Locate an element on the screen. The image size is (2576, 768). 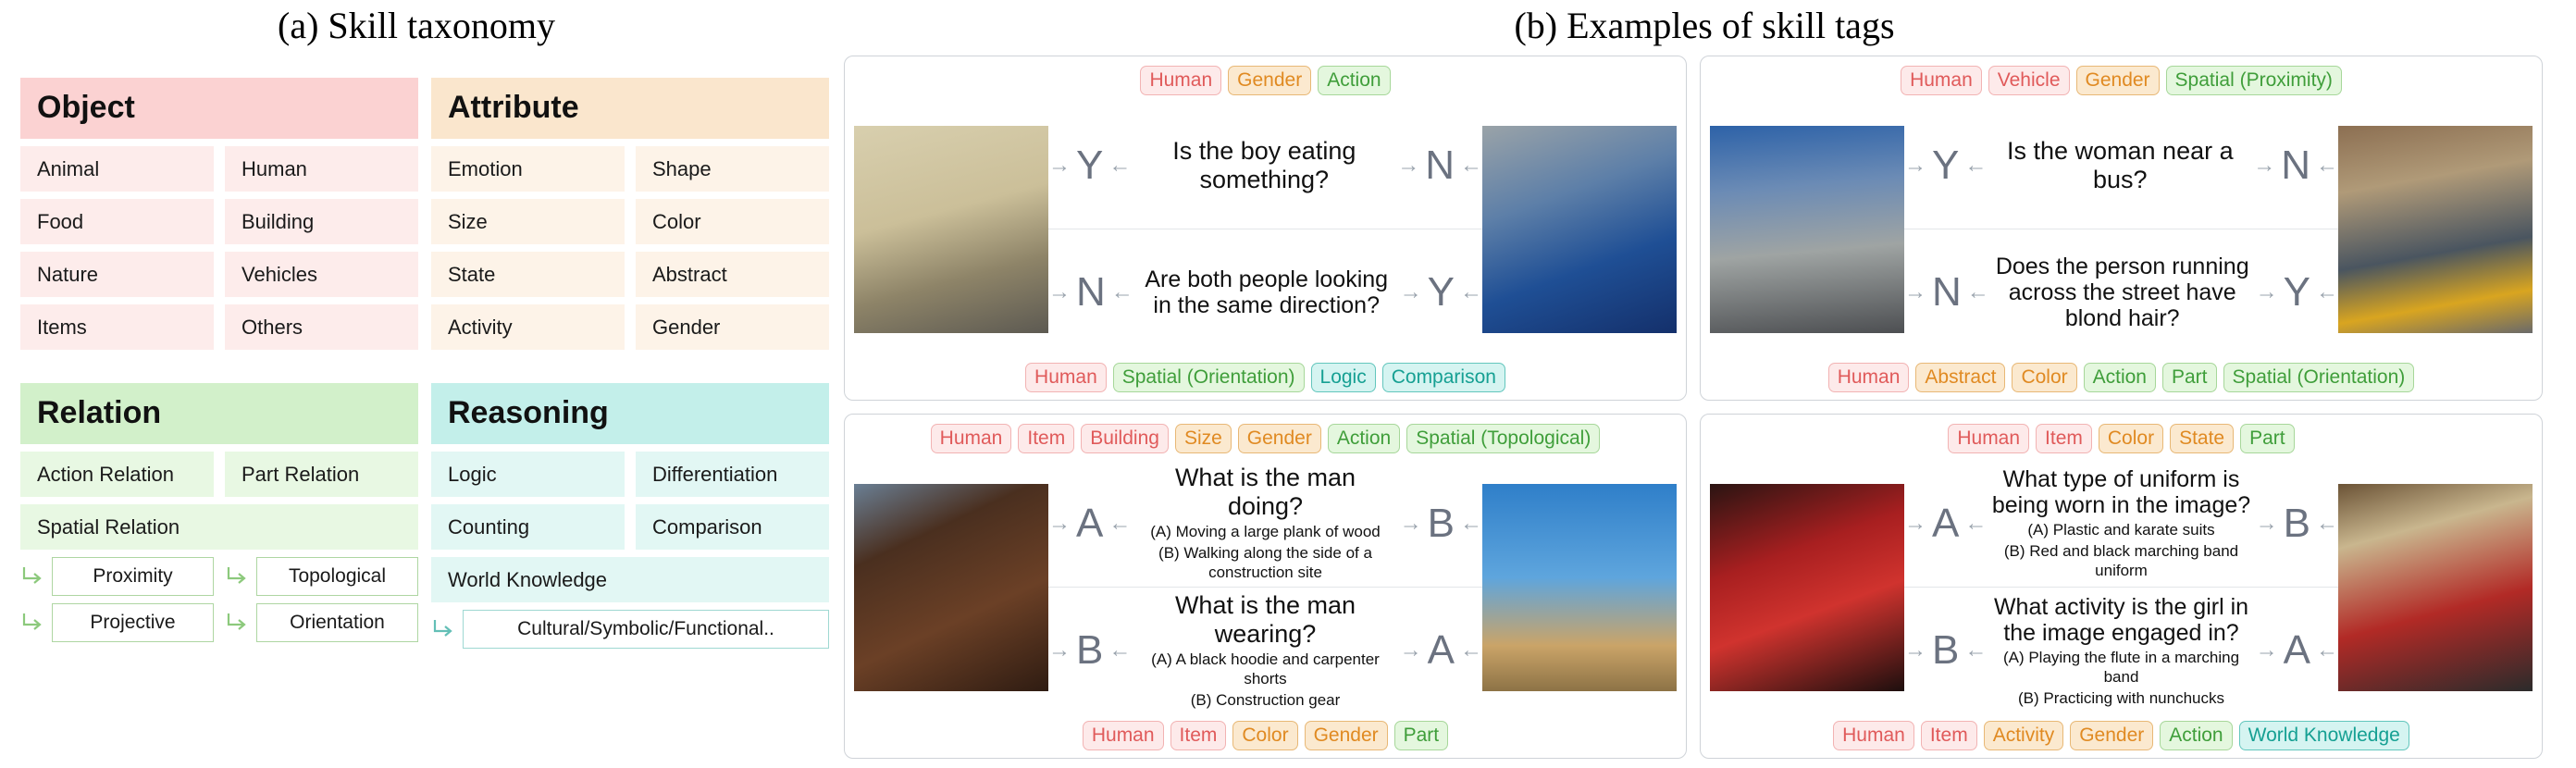
taxonomy-subnode: Cultural/Symbolic/Functional.. is located at coordinates (630, 630).